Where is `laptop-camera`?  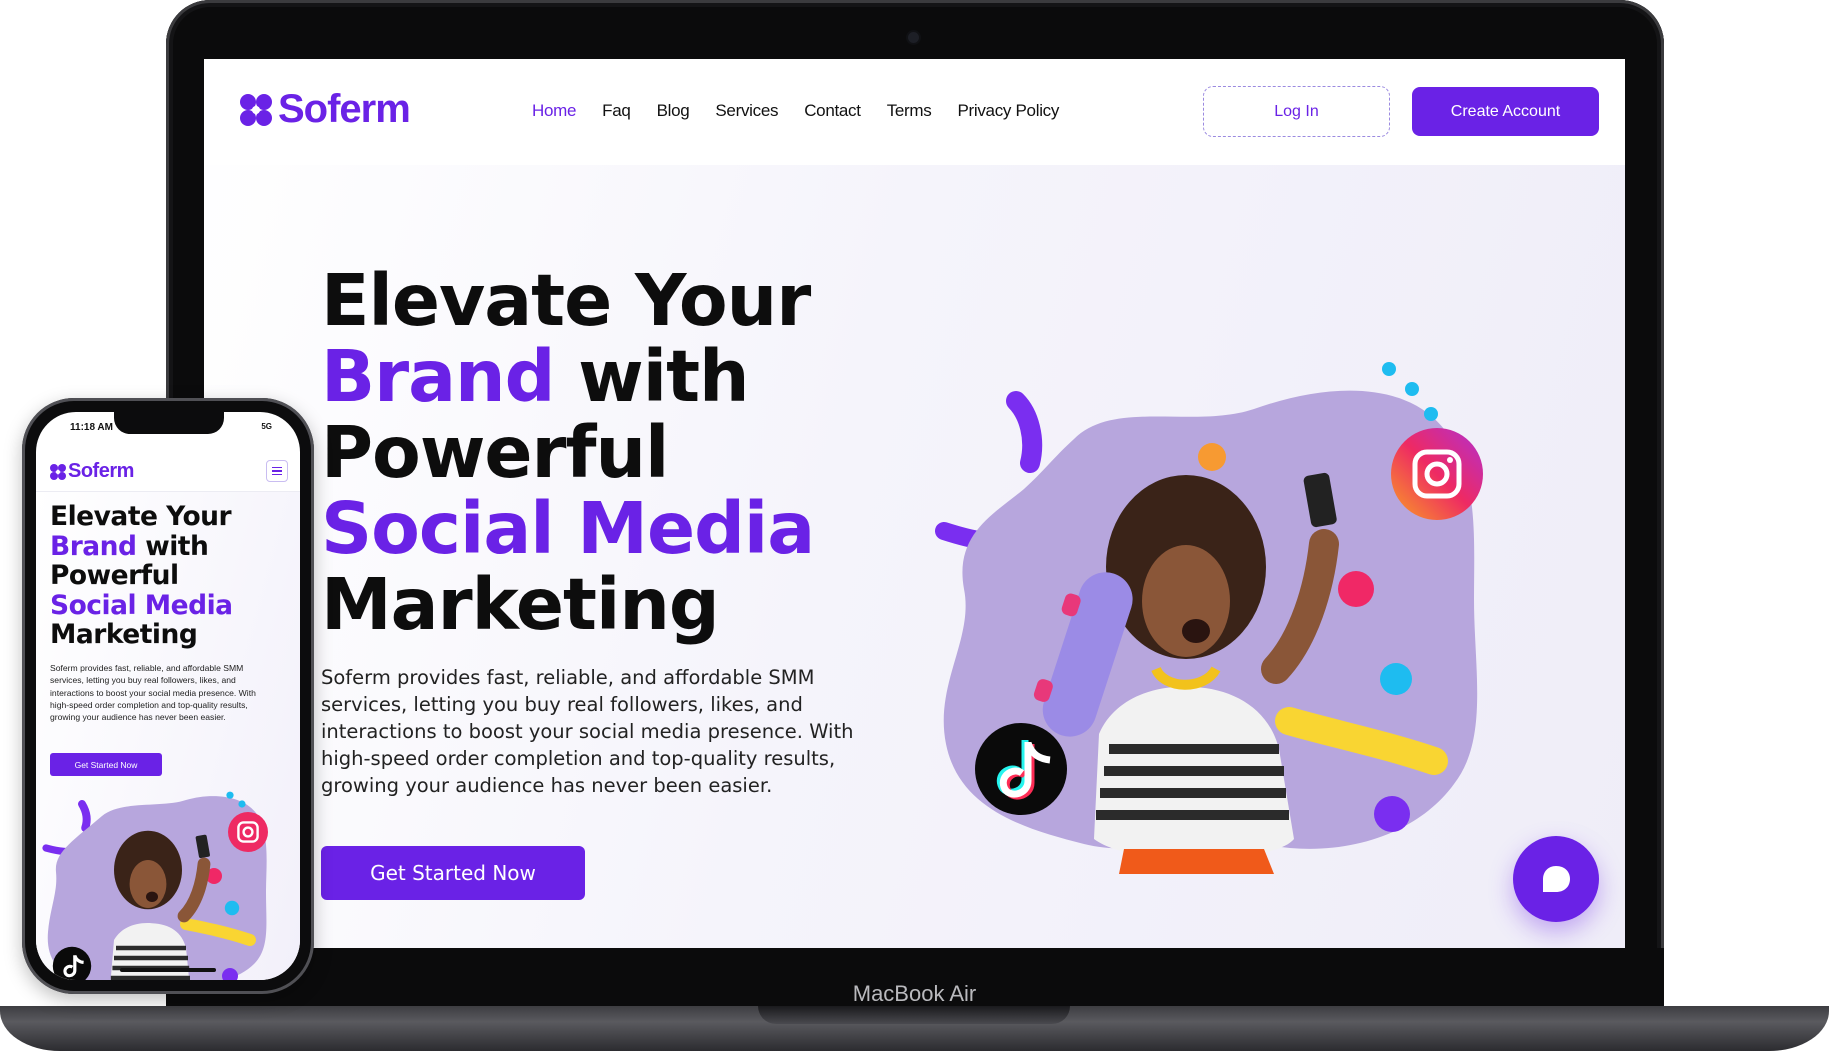 laptop-camera is located at coordinates (913, 37).